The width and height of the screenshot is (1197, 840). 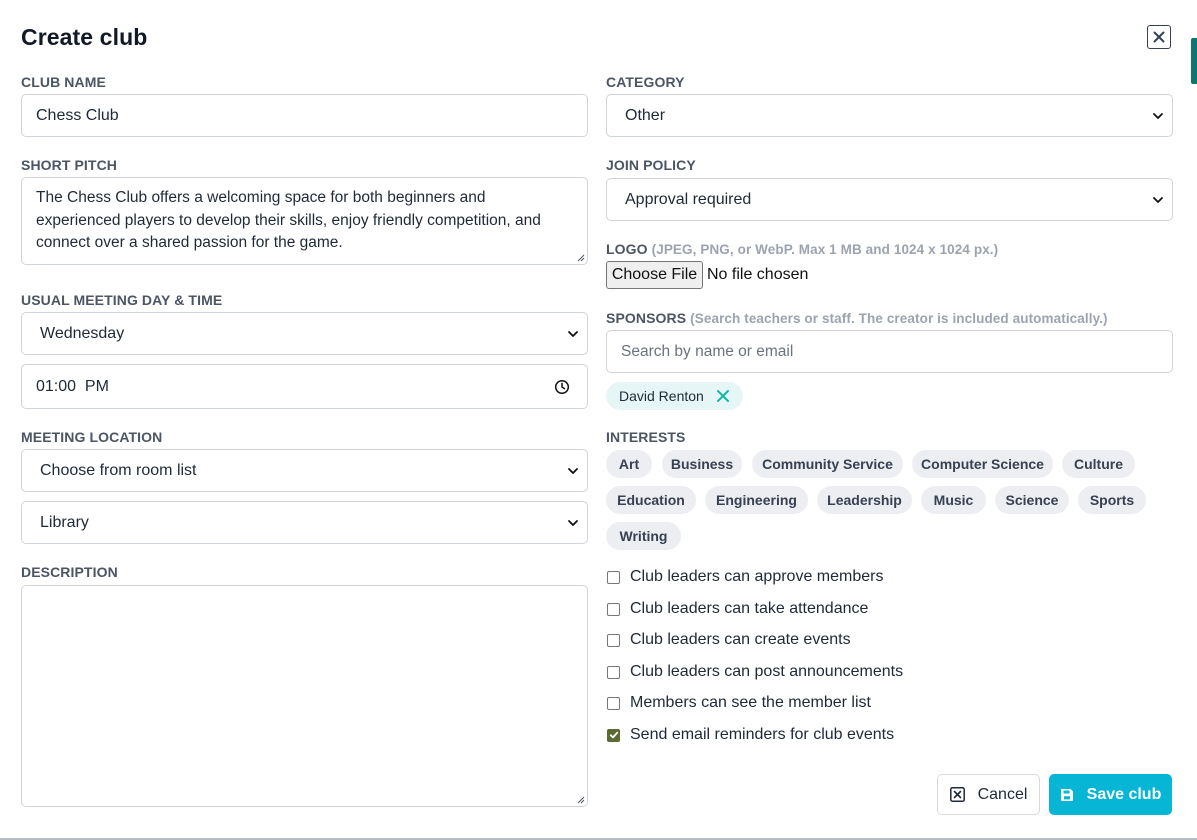 I want to click on option-label: Club leaders can create events, so click(x=740, y=639).